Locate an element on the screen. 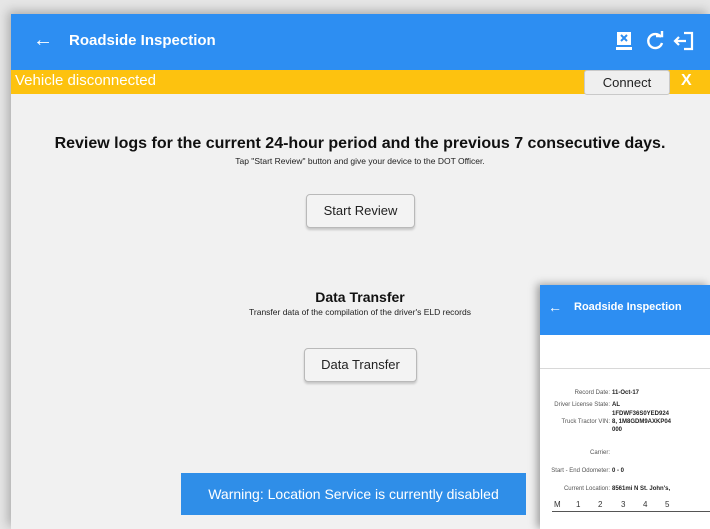 This screenshot has height=529, width=710. graph-axis-label: M is located at coordinates (557, 504).